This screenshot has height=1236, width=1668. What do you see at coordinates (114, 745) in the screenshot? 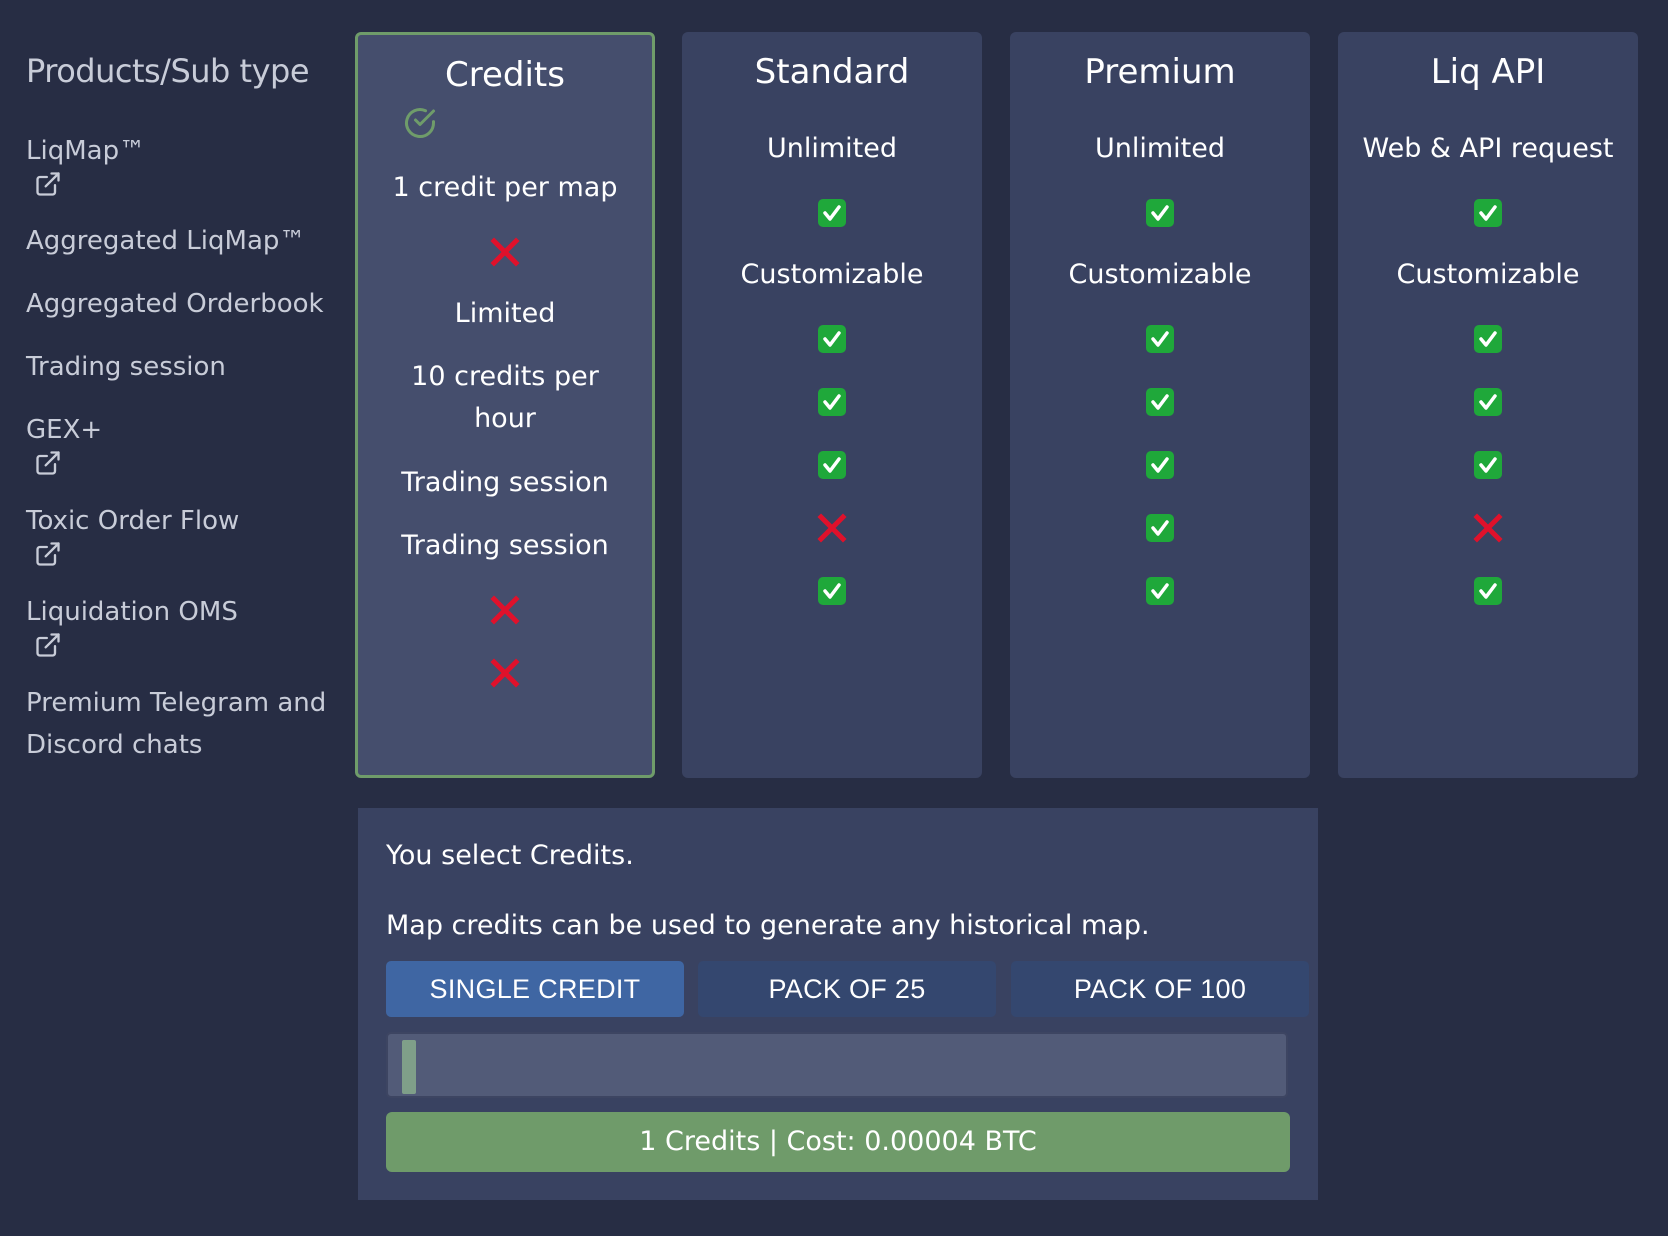
I see `product-label-line2: Discord chats` at bounding box center [114, 745].